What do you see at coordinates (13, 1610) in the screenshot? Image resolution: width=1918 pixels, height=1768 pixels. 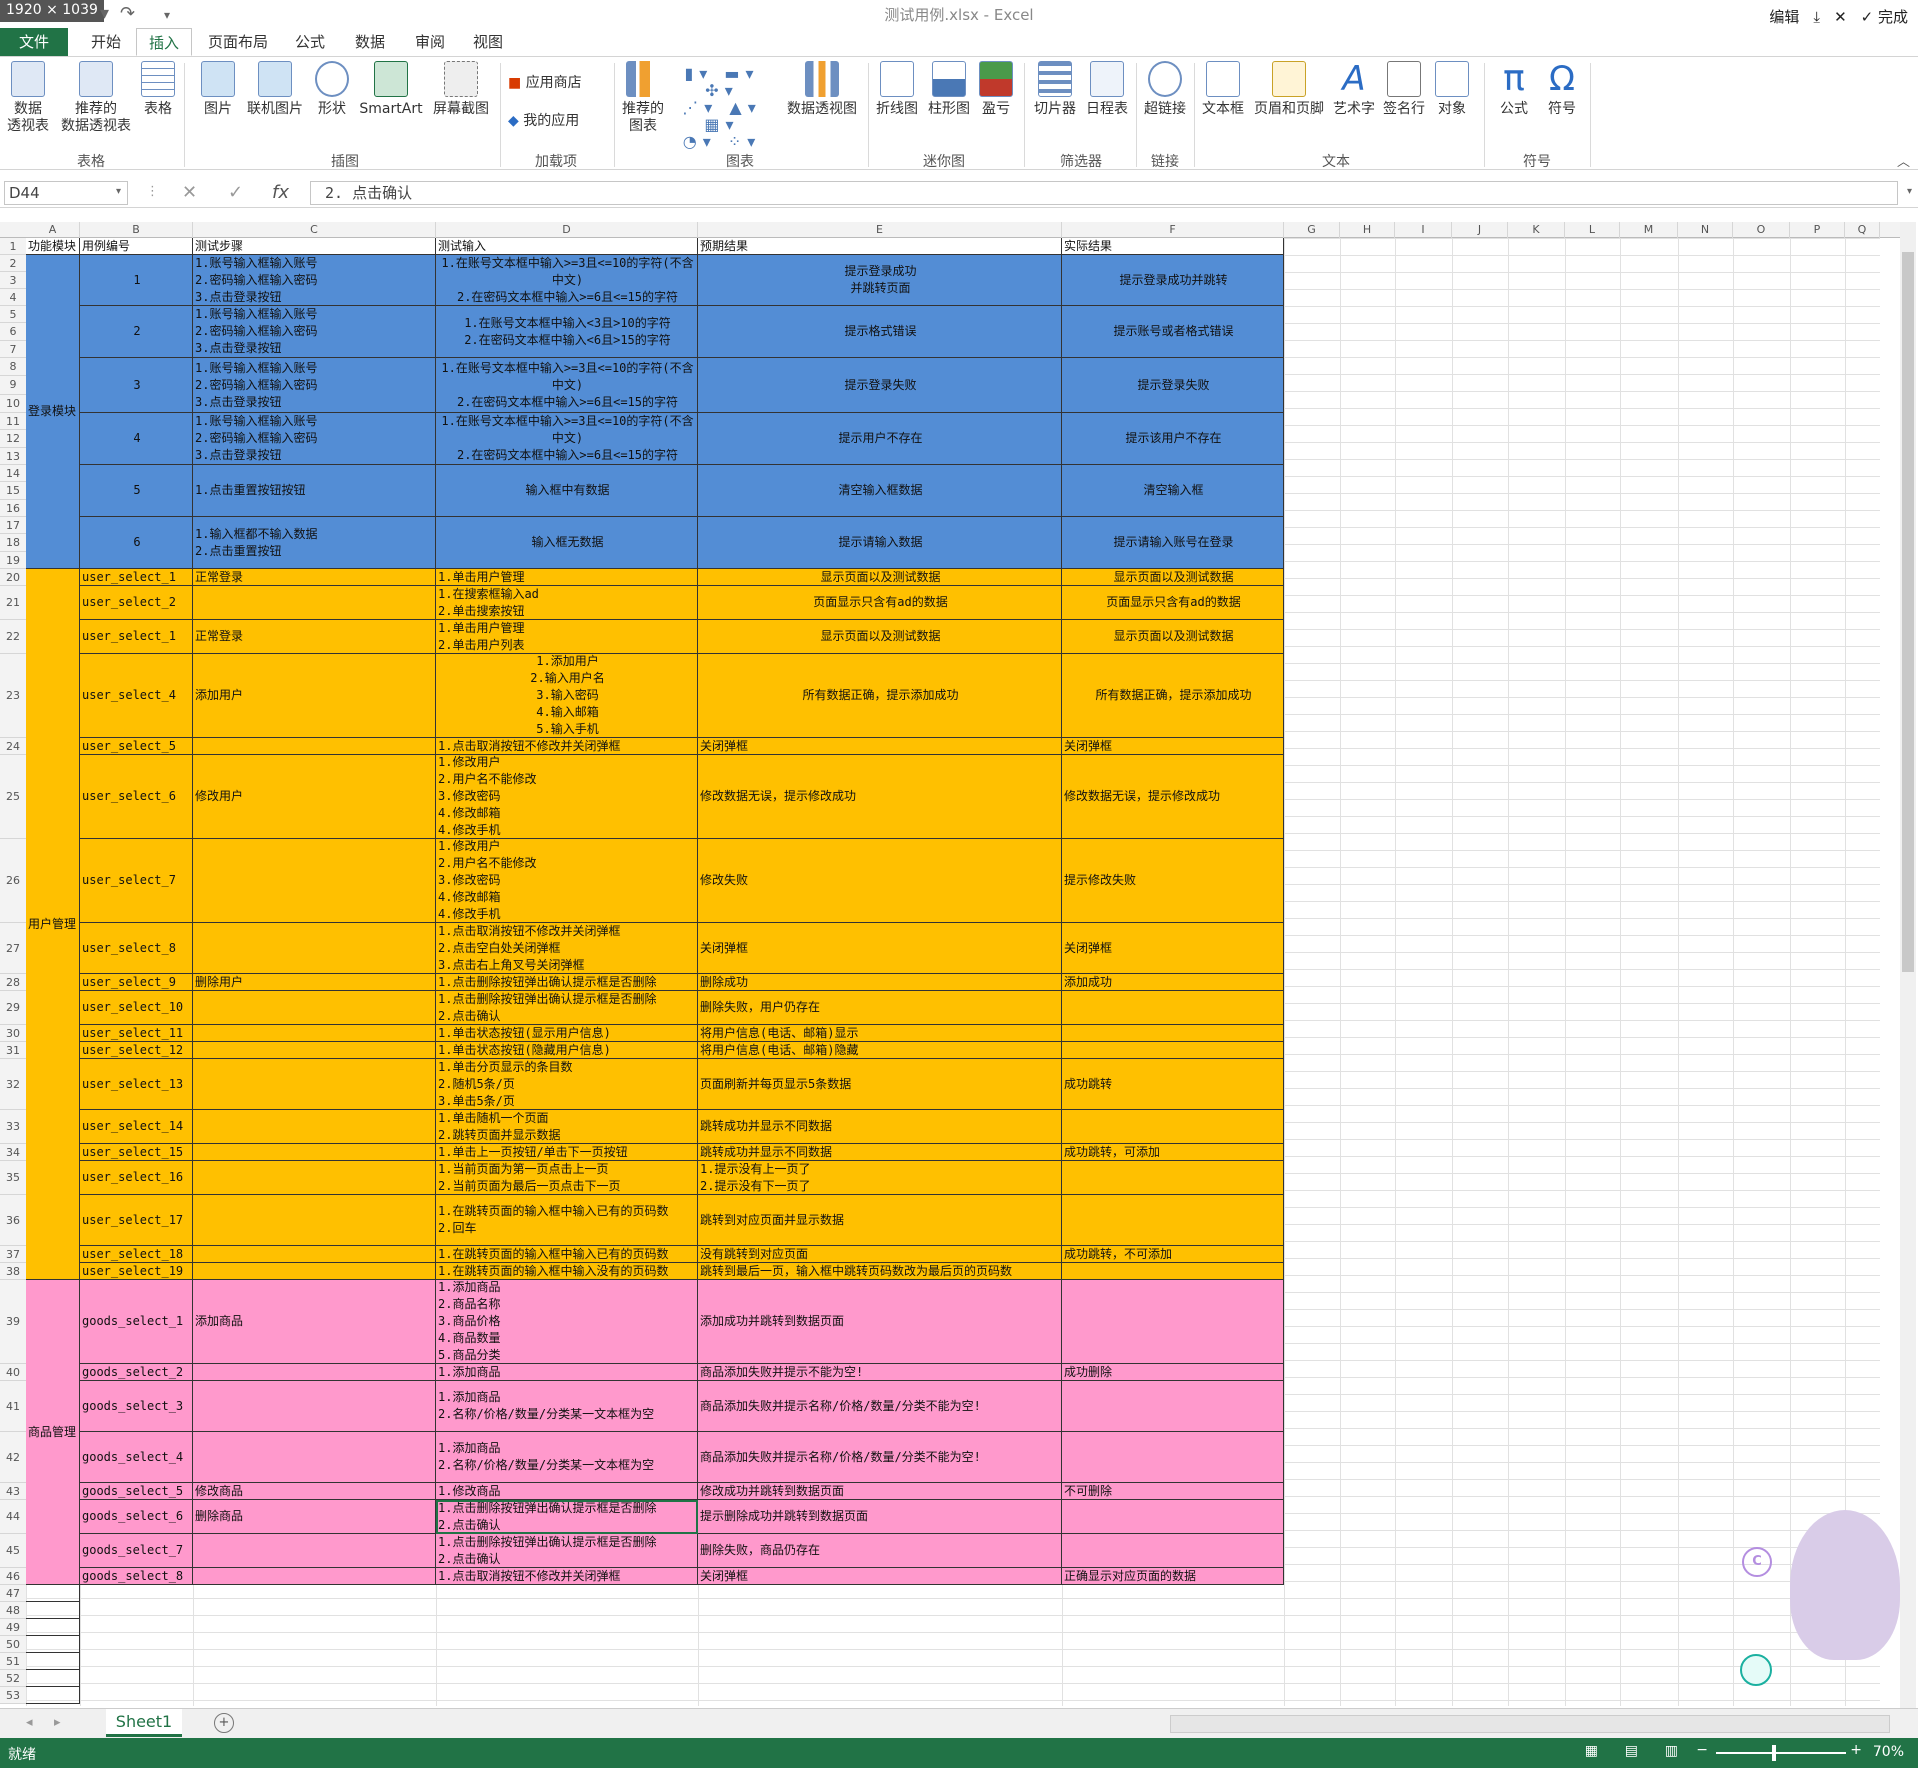 I see `row-header-48: 48` at bounding box center [13, 1610].